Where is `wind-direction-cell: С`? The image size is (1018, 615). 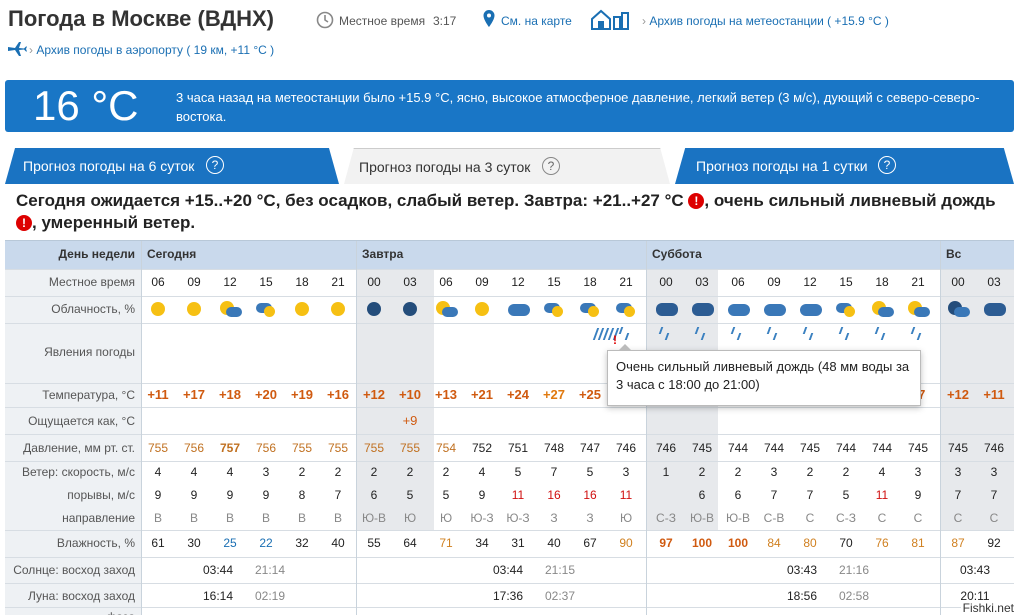
wind-direction-cell: С is located at coordinates (958, 518).